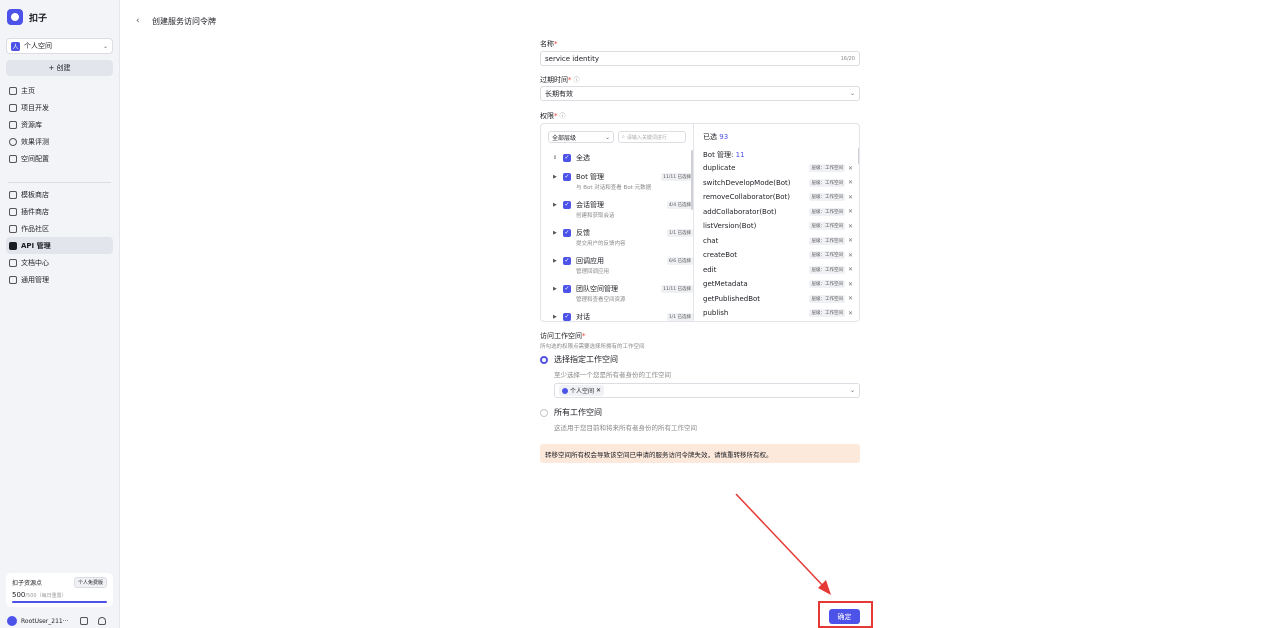 Image resolution: width=1280 pixels, height=628 pixels. What do you see at coordinates (13, 107) in the screenshot?
I see `project-icon` at bounding box center [13, 107].